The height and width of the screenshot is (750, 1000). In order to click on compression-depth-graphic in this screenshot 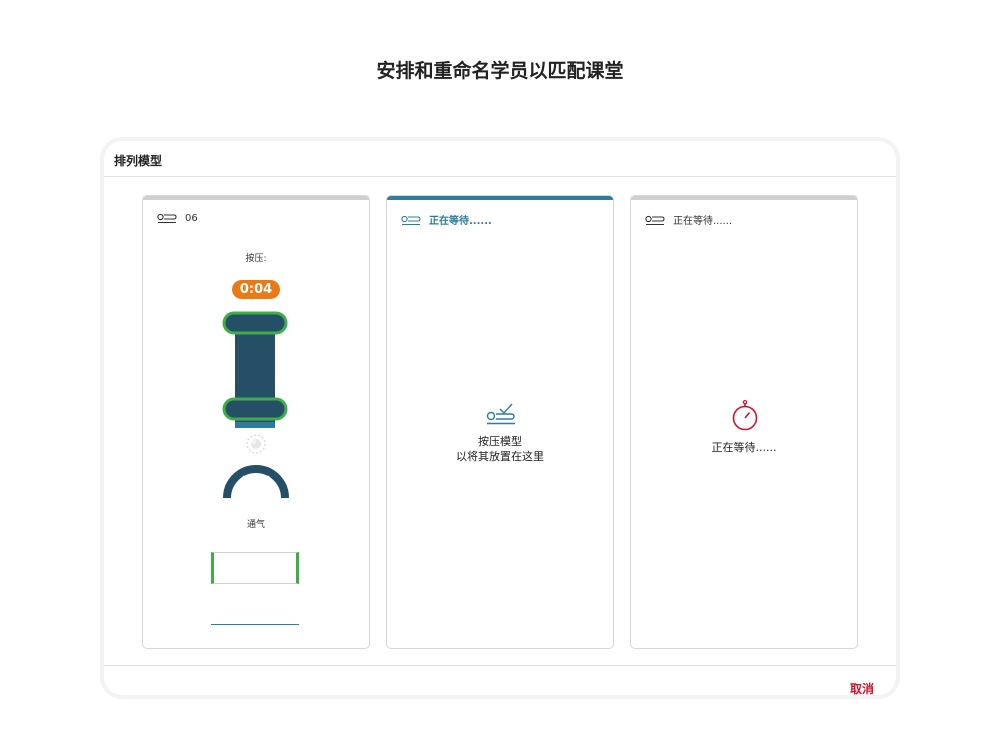, I will do `click(255, 369)`.